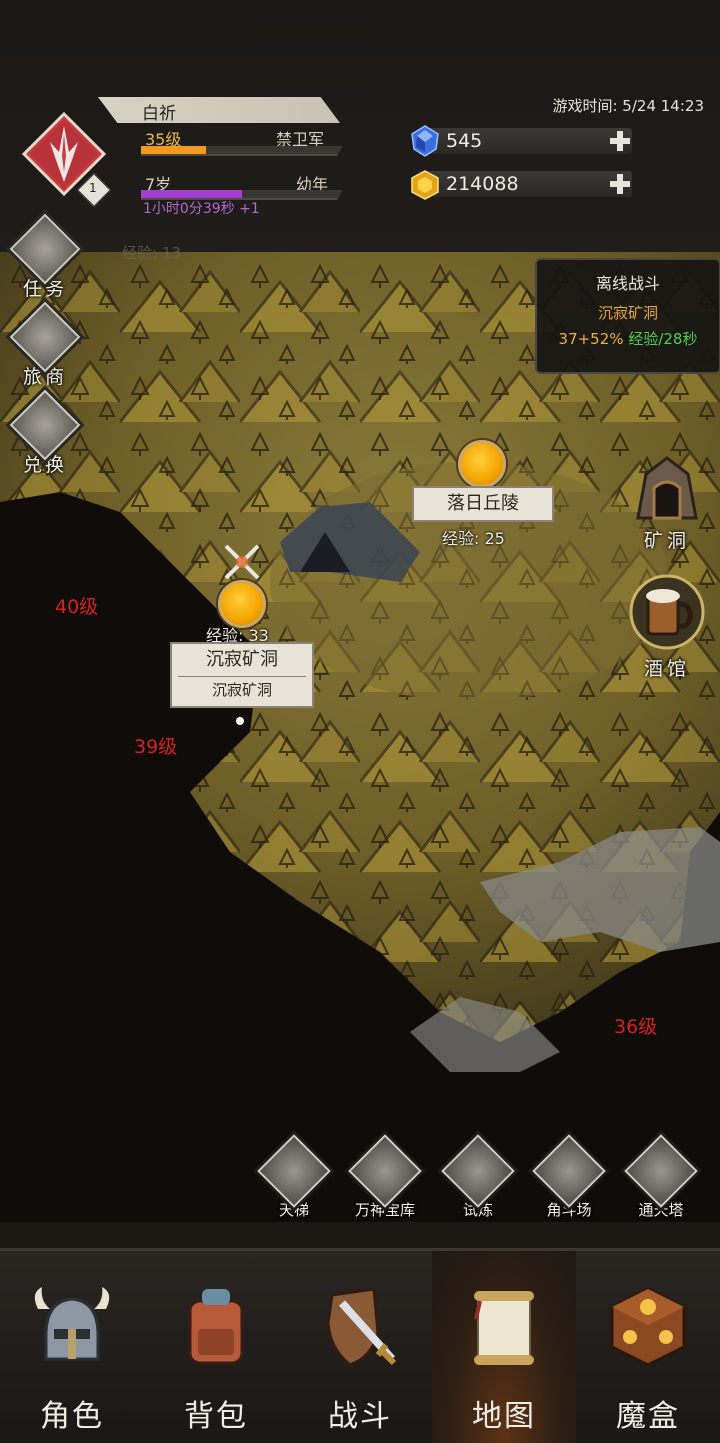 The height and width of the screenshot is (1443, 720). I want to click on offline-battle-rate: 37+52% 经验/28秒, so click(628, 338).